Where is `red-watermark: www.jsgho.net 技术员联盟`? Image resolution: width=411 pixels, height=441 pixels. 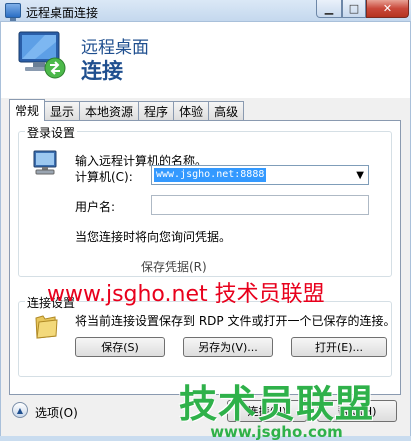 red-watermark: www.jsgho.net 技术员联盟 is located at coordinates (186, 294).